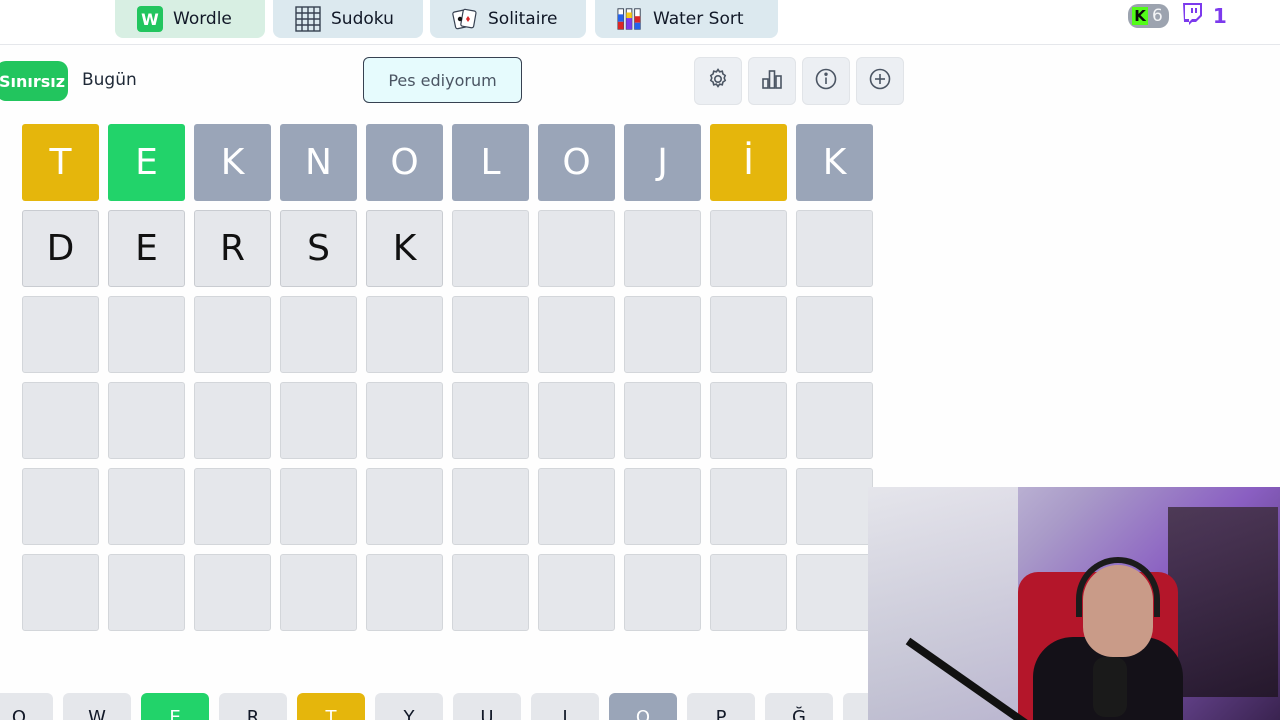 The height and width of the screenshot is (720, 1280). I want to click on bar-chart-icon, so click(772, 81).